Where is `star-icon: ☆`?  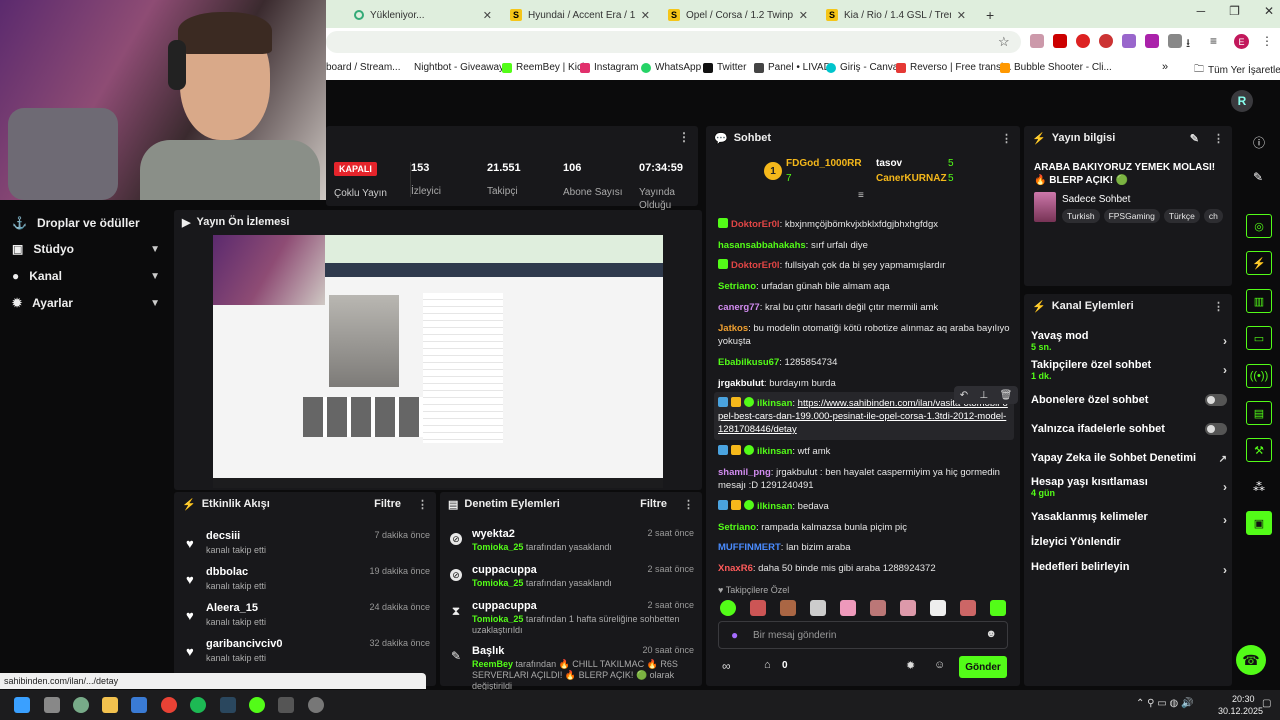
star-icon: ☆ is located at coordinates (1004, 42).